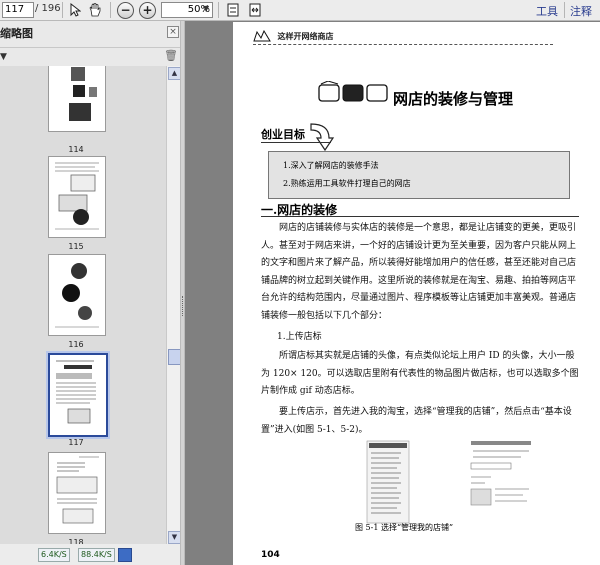  Describe the element at coordinates (76, 344) in the screenshot. I see `thumbnail-page-number: 116` at that location.